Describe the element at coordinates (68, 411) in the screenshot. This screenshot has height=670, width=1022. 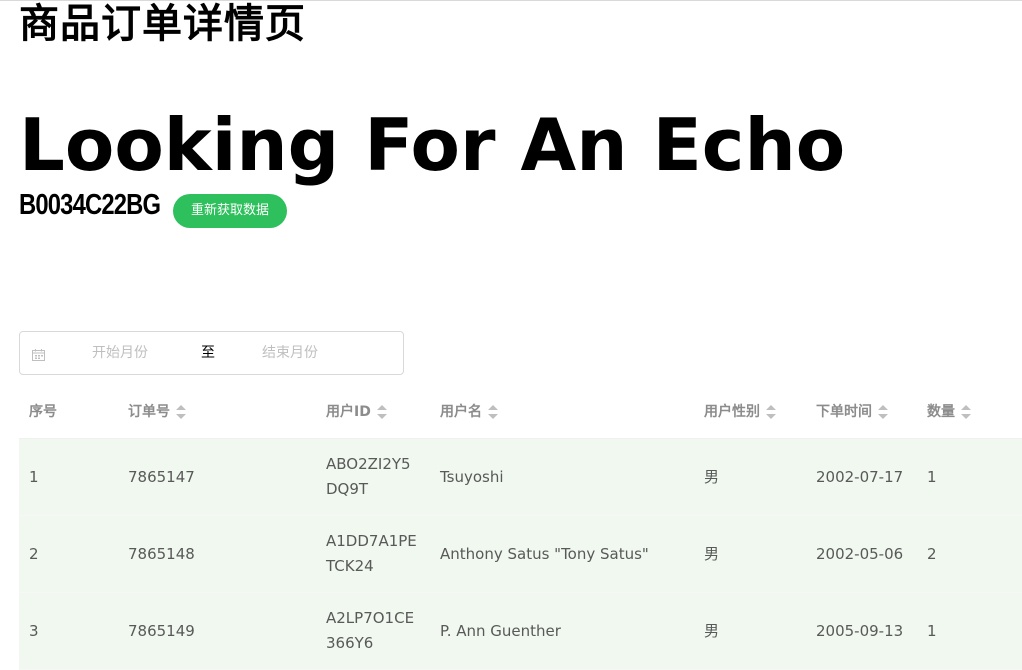
I see `column-header-index: 序号` at that location.